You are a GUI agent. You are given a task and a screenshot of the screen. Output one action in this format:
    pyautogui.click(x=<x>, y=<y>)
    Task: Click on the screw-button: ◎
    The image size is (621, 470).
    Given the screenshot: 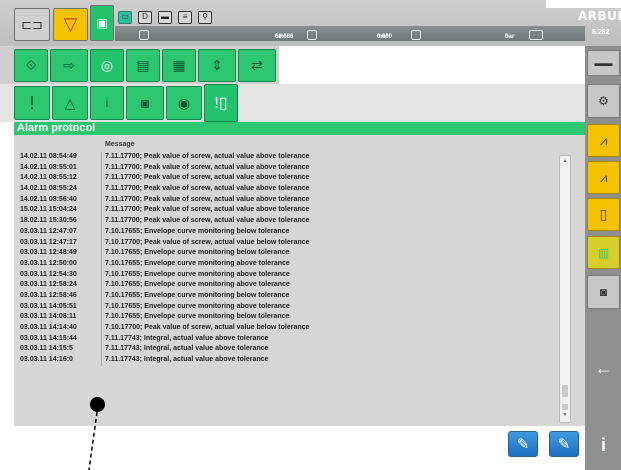 What is the action you would take?
    pyautogui.click(x=107, y=65)
    